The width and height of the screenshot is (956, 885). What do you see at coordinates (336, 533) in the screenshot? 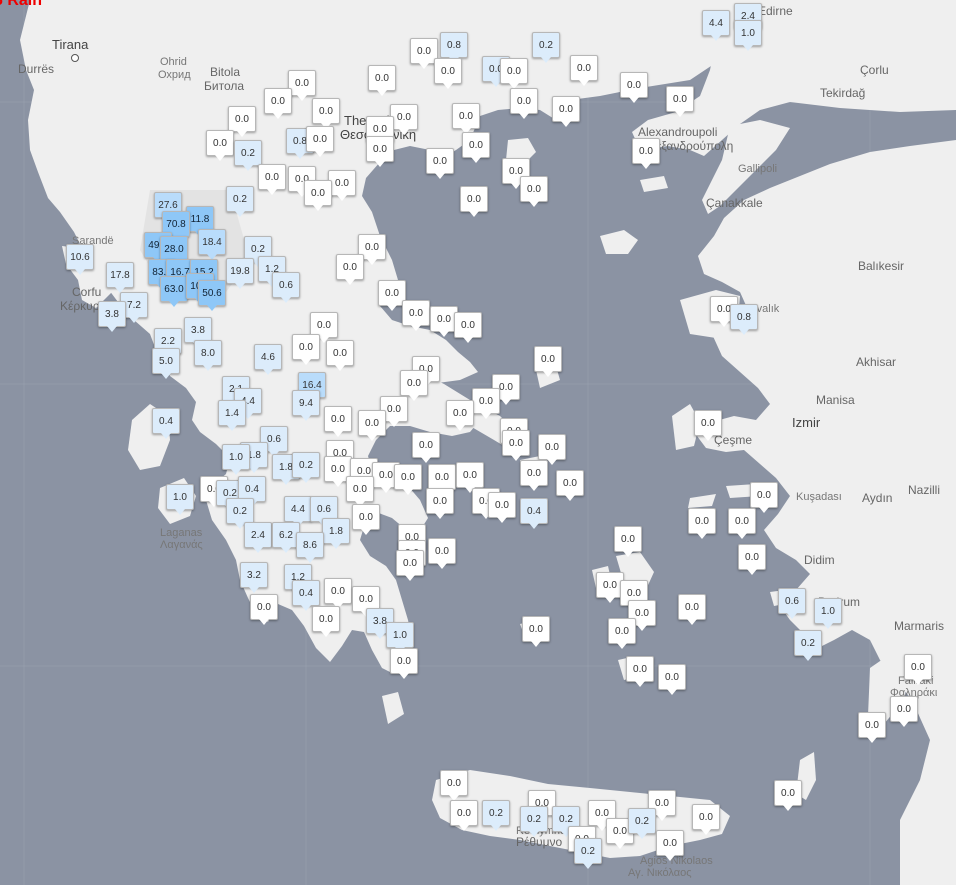
I see `rain-marker: 1.8` at bounding box center [336, 533].